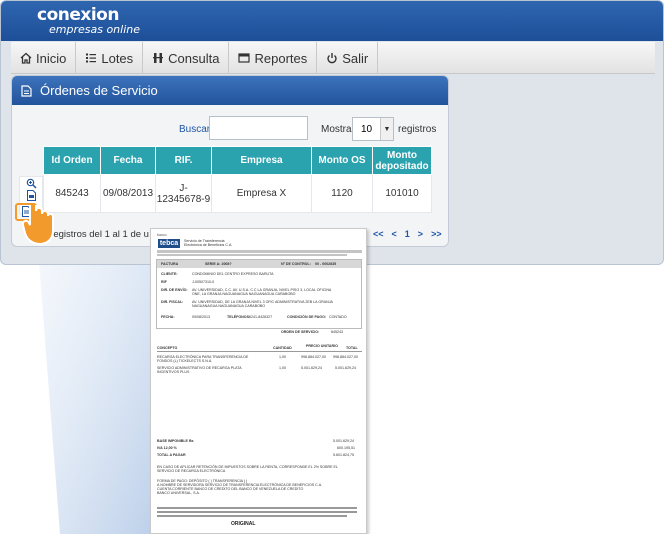 This screenshot has width=664, height=534. What do you see at coordinates (170, 264) in the screenshot?
I see `invoice-label: FACTURA` at bounding box center [170, 264].